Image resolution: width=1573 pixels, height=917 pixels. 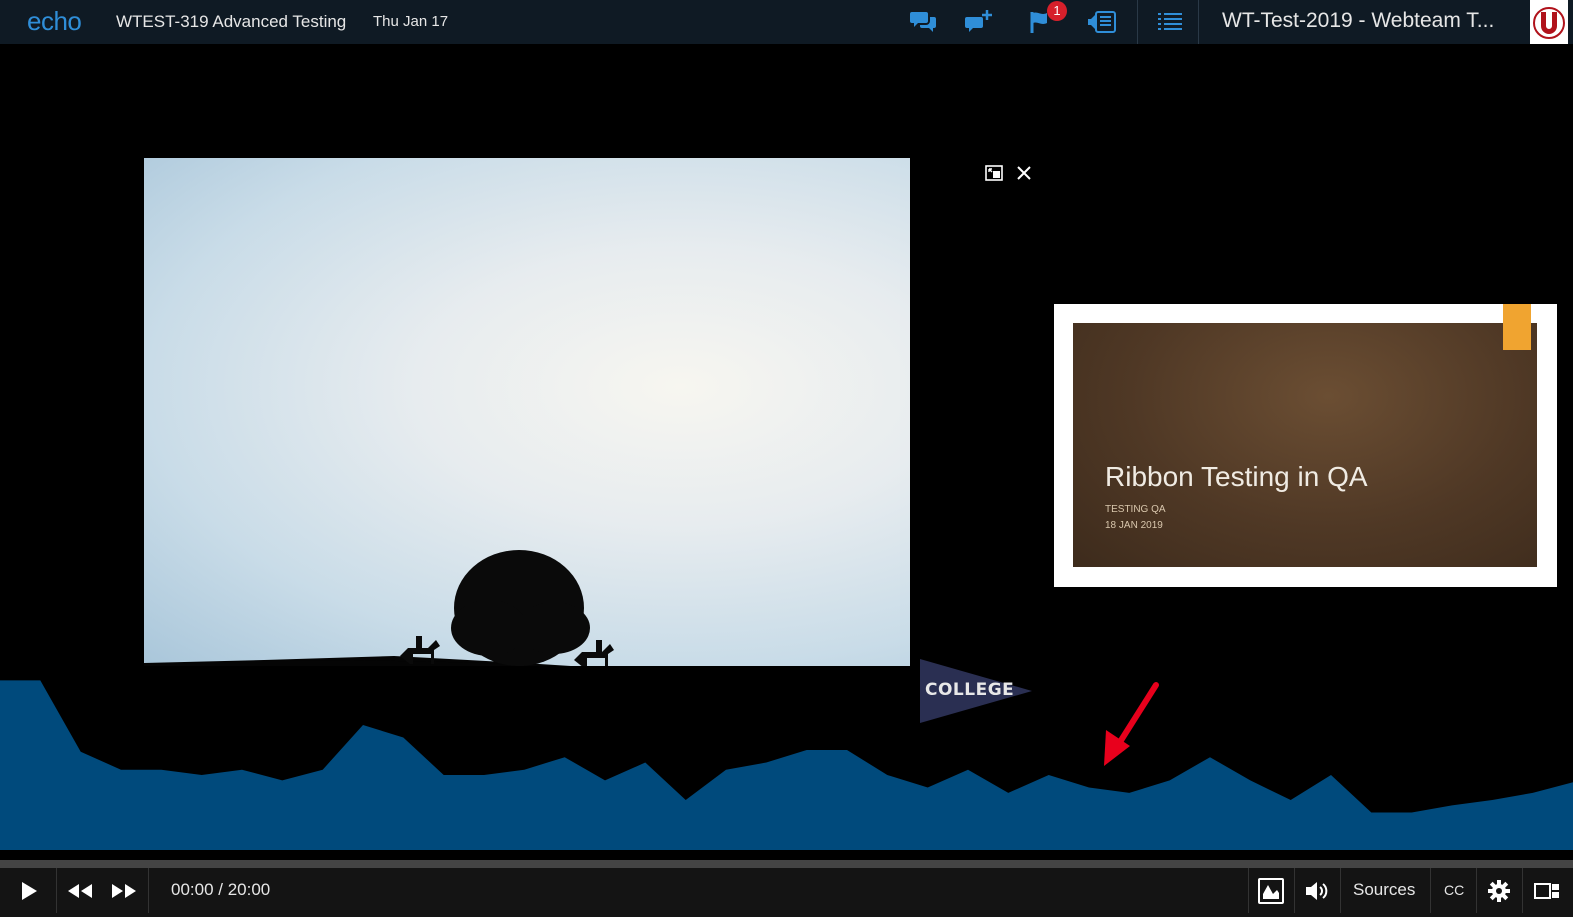 What do you see at coordinates (1024, 173) in the screenshot?
I see `close-icon` at bounding box center [1024, 173].